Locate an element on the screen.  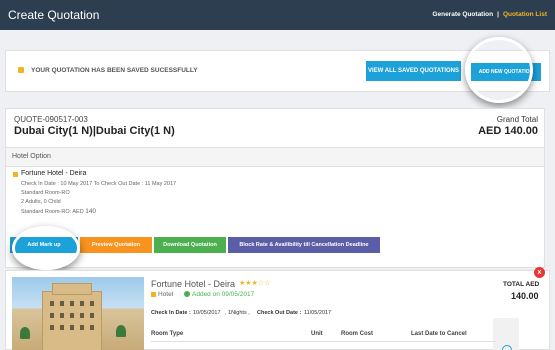
col-room-type: Room Type is located at coordinates (167, 334).